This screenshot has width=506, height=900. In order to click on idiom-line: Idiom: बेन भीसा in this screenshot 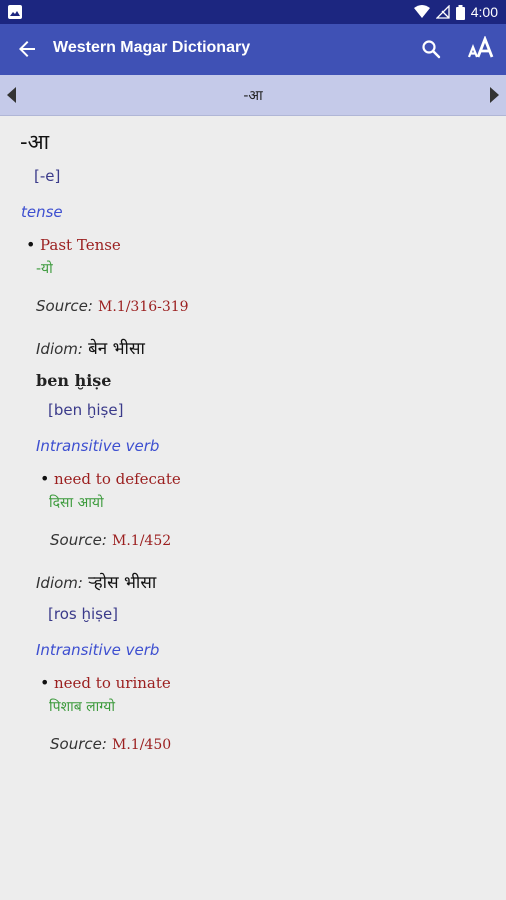, I will do `click(90, 347)`.